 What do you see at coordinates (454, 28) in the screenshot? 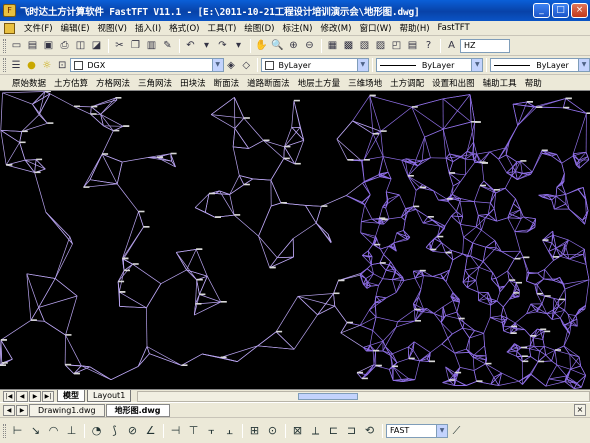
I see `menu-fasttft: FastTFT` at bounding box center [454, 28].